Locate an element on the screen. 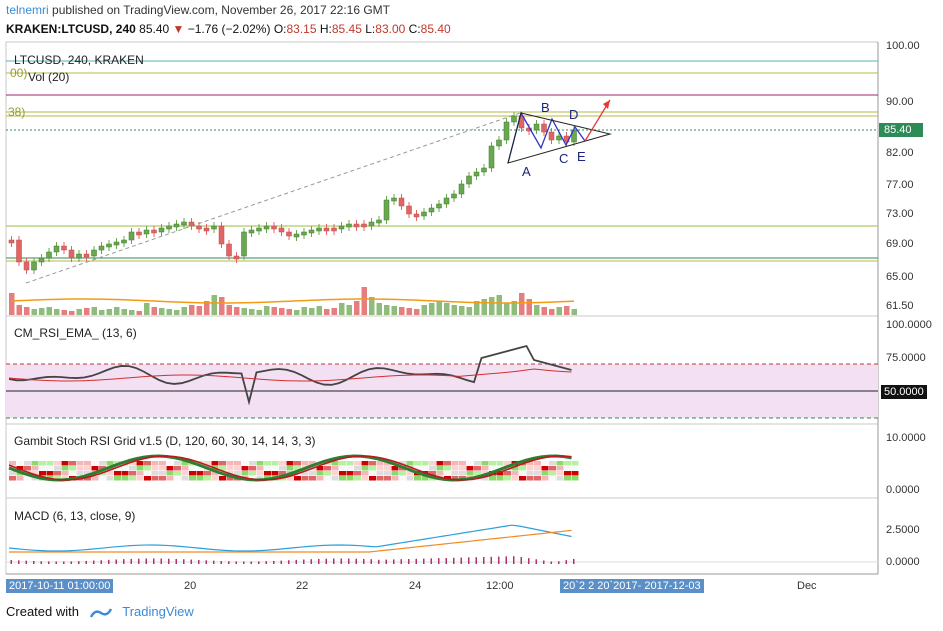  rsi-tick: 100.0000 is located at coordinates (909, 325).